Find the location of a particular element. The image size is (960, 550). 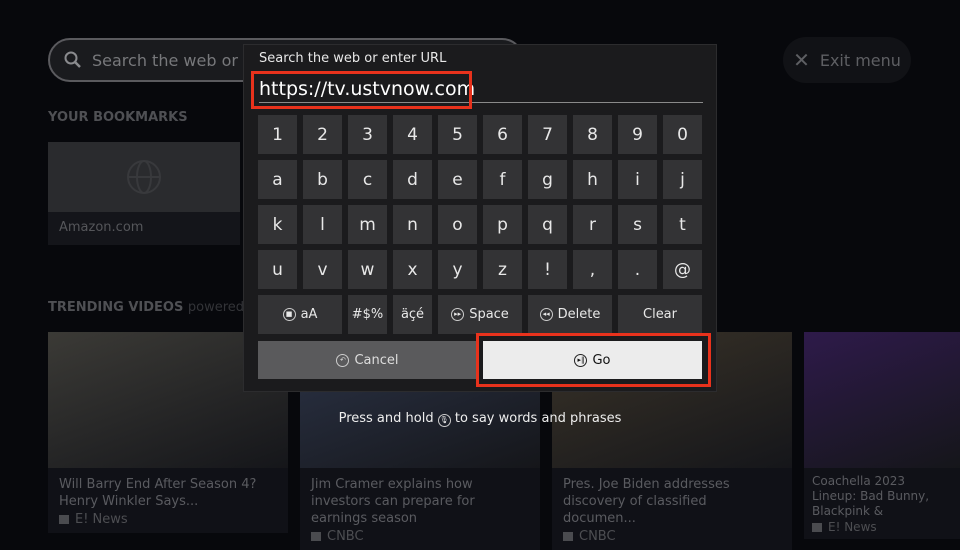

play-pause-icon: ▸‖ is located at coordinates (581, 360).